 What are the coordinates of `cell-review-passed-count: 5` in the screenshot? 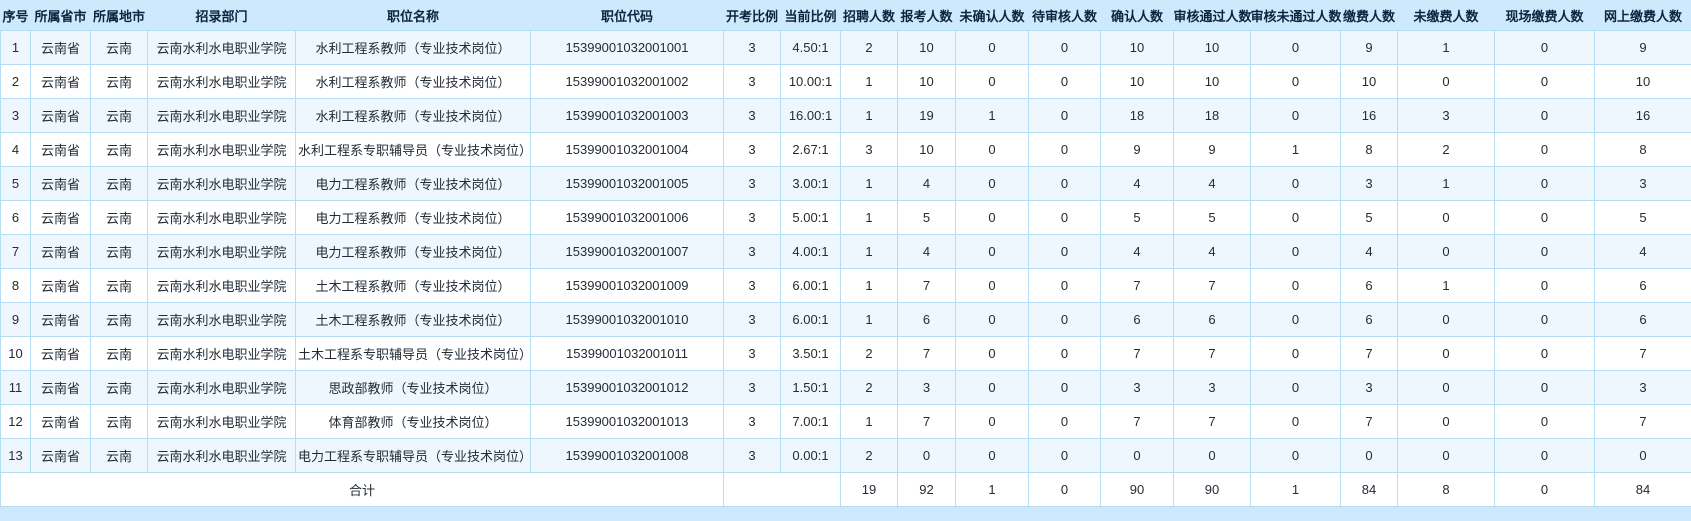 It's located at (1212, 217).